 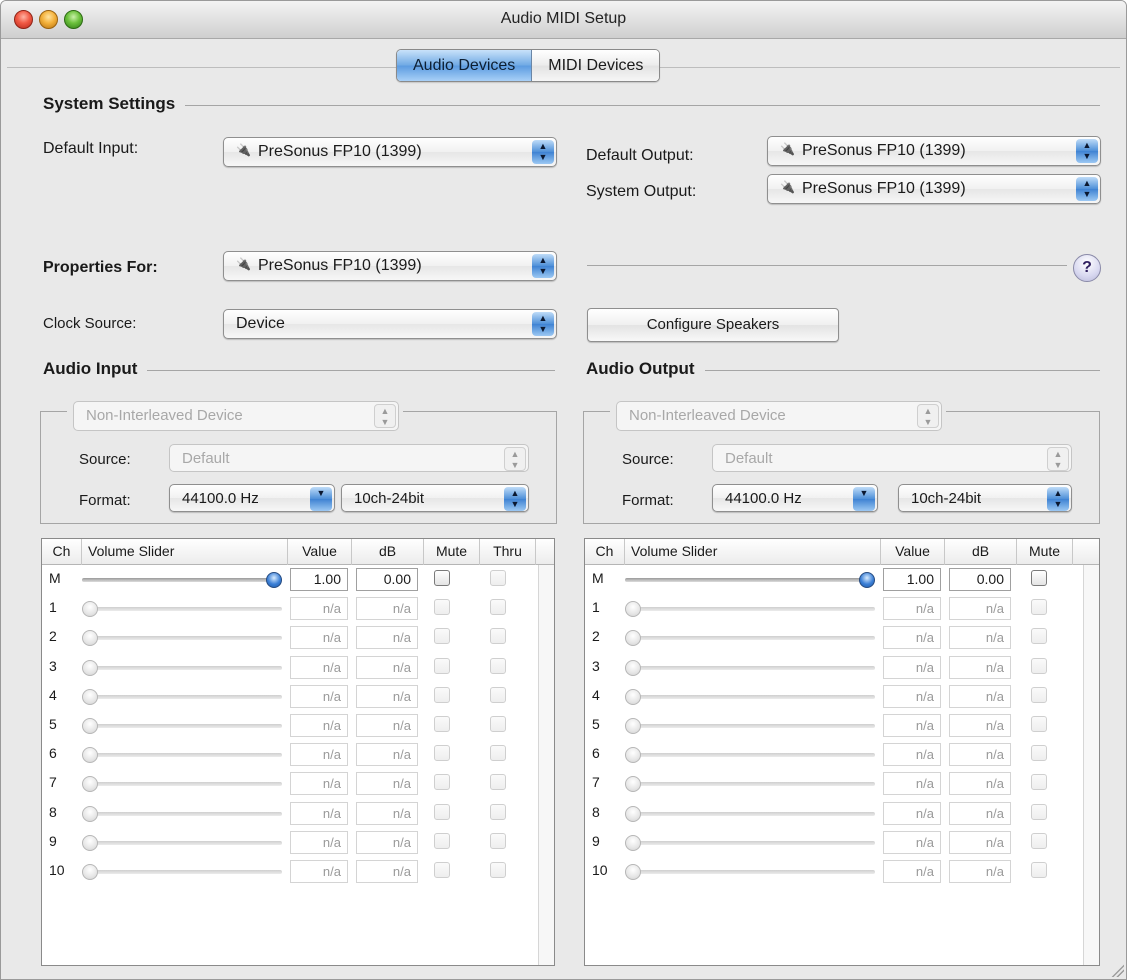 I want to click on input-source-popup: Default ▲ ▼, so click(x=349, y=458).